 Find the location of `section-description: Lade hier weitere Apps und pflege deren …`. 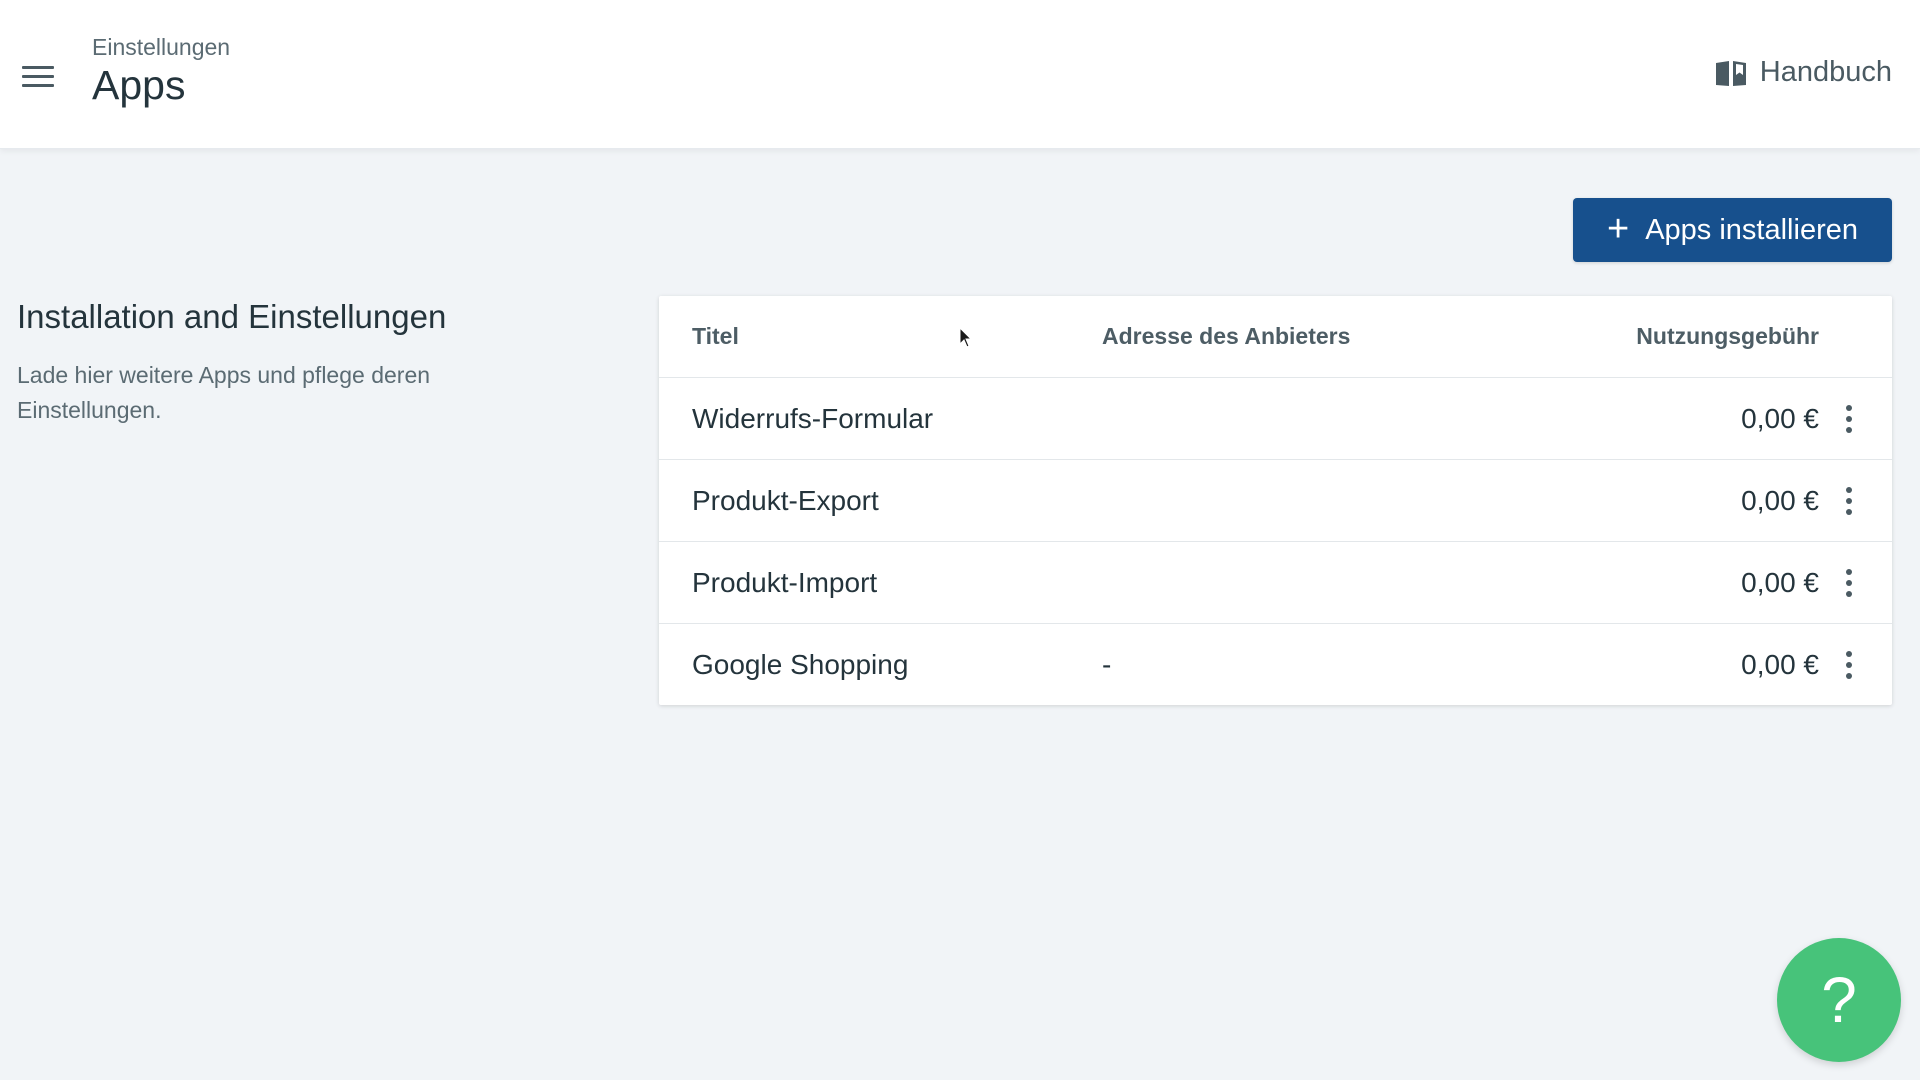

section-description: Lade hier weitere Apps und pflege deren … is located at coordinates (224, 392).